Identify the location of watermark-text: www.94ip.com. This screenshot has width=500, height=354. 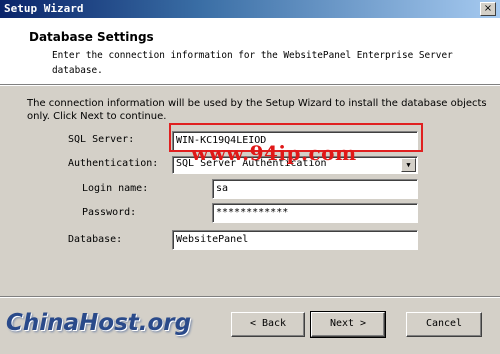
(274, 153).